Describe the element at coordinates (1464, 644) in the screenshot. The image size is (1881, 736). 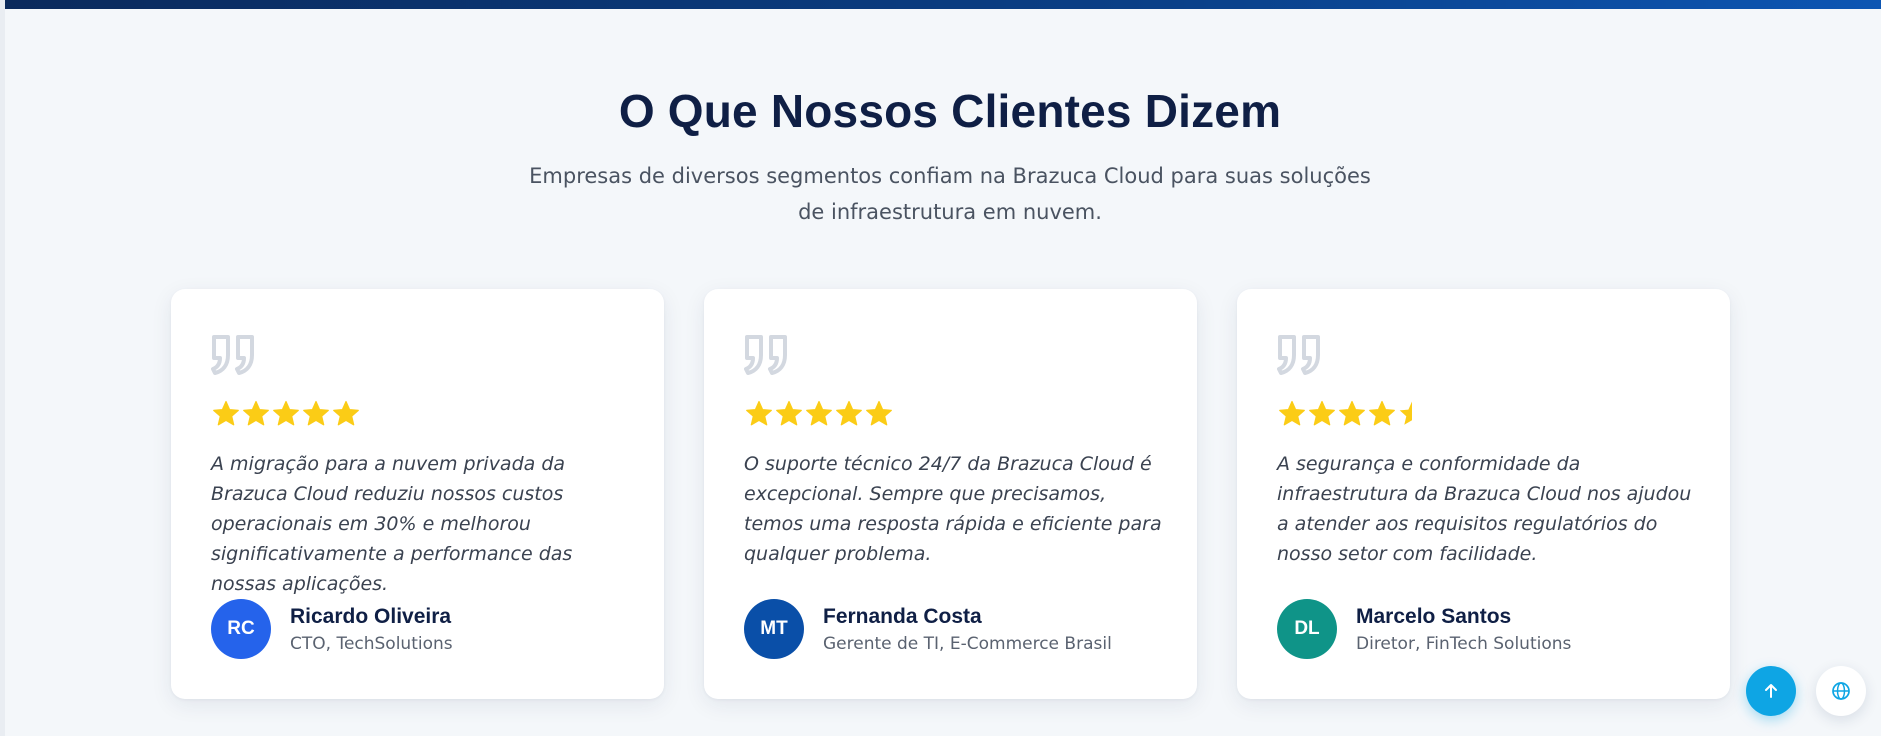
I see `author-role: Diretor, FinTech Solutions` at that location.